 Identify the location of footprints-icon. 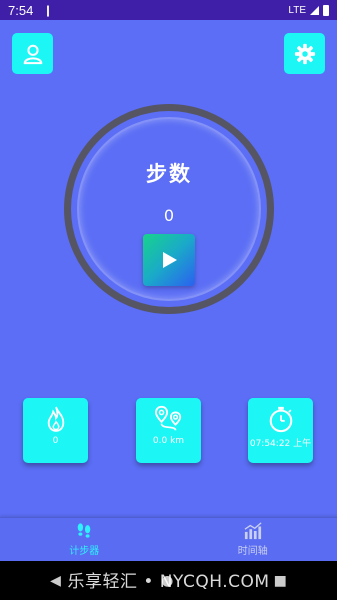
(84, 530).